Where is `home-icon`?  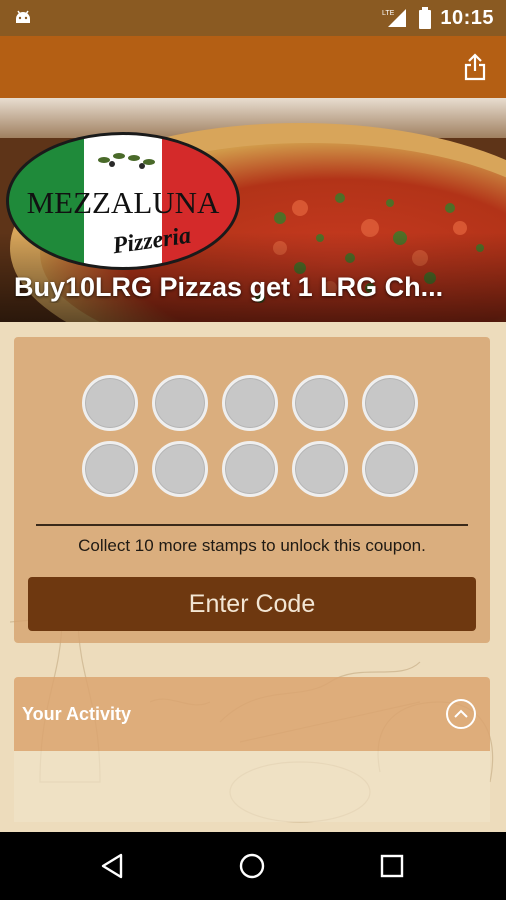 home-icon is located at coordinates (252, 866).